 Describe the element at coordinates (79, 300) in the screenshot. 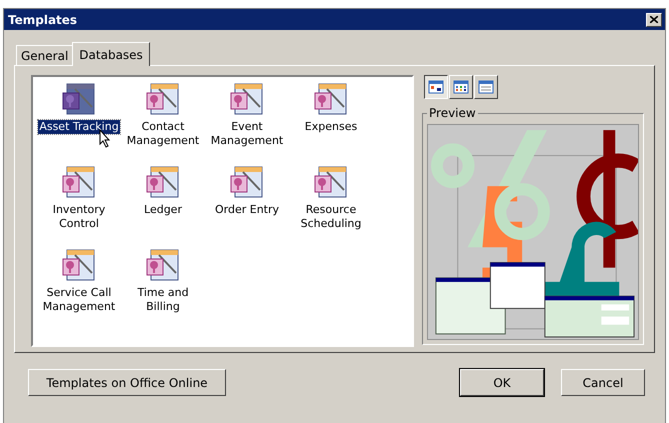

I see `template-label: Service Call Management` at that location.